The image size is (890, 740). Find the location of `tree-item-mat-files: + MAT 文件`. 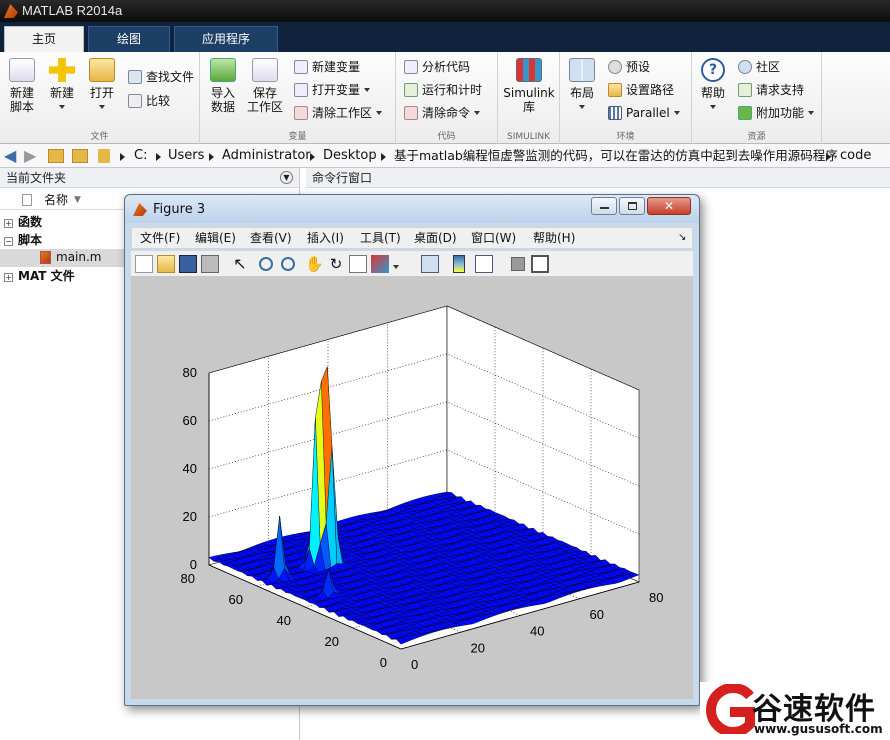

tree-item-mat-files: + MAT 文件 is located at coordinates (39, 276).